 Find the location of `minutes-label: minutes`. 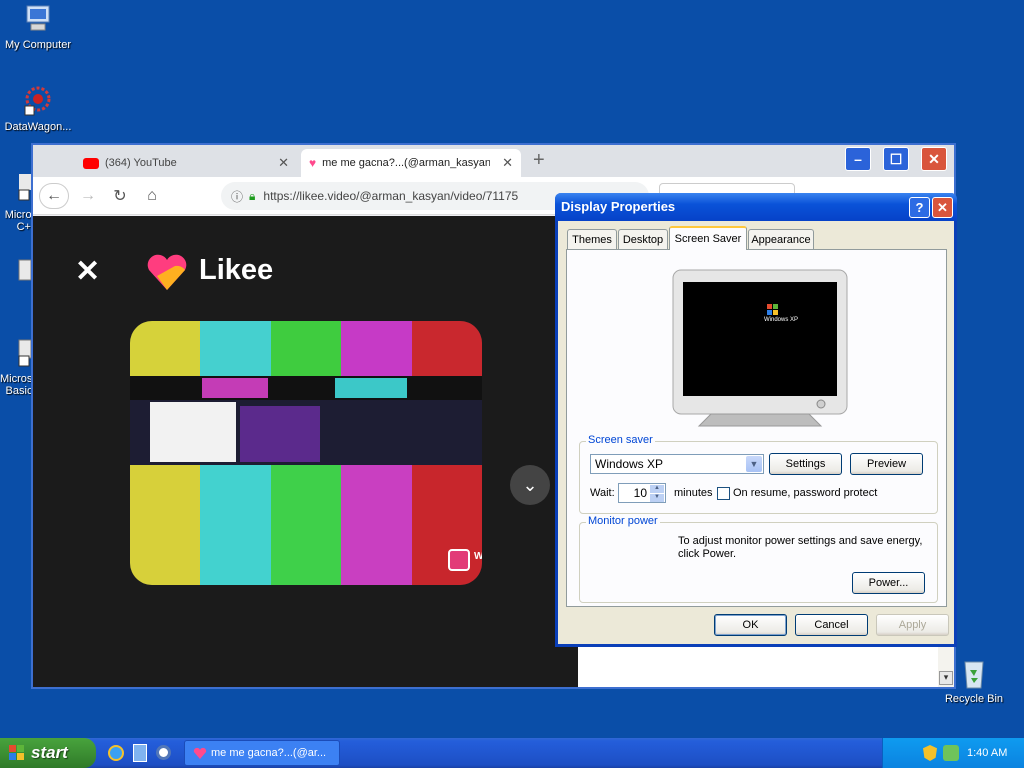

minutes-label: minutes is located at coordinates (693, 493).